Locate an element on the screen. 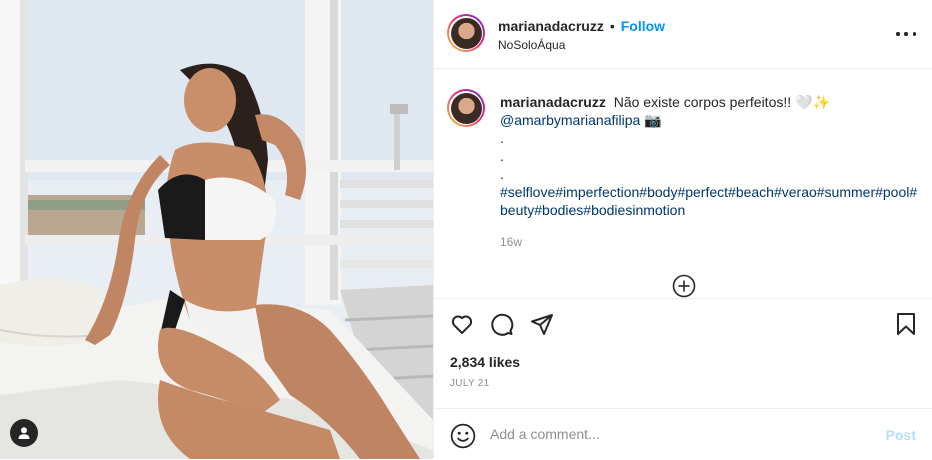  post-date: JULY 21 is located at coordinates (470, 383).